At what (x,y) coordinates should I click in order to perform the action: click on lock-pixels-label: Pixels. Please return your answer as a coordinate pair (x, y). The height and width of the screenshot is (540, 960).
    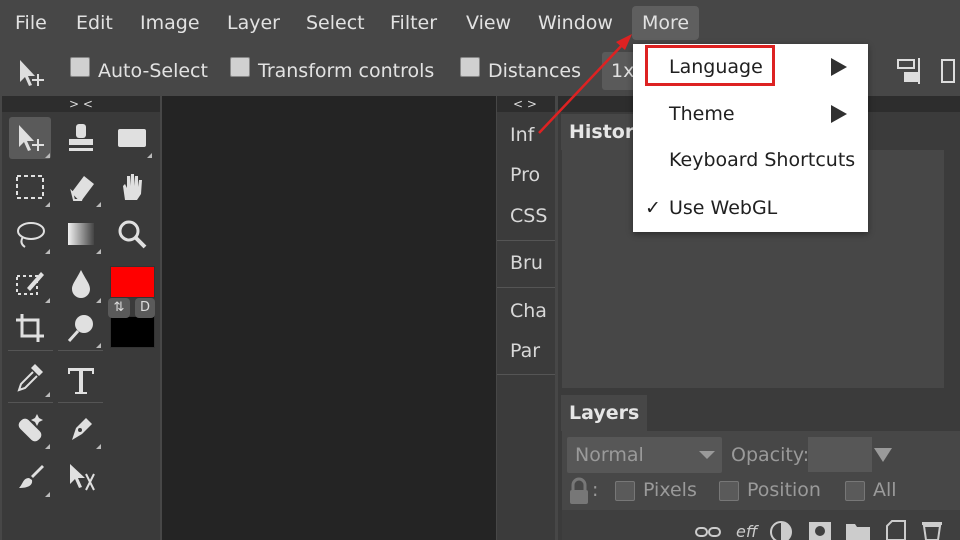
    Looking at the image, I should click on (670, 490).